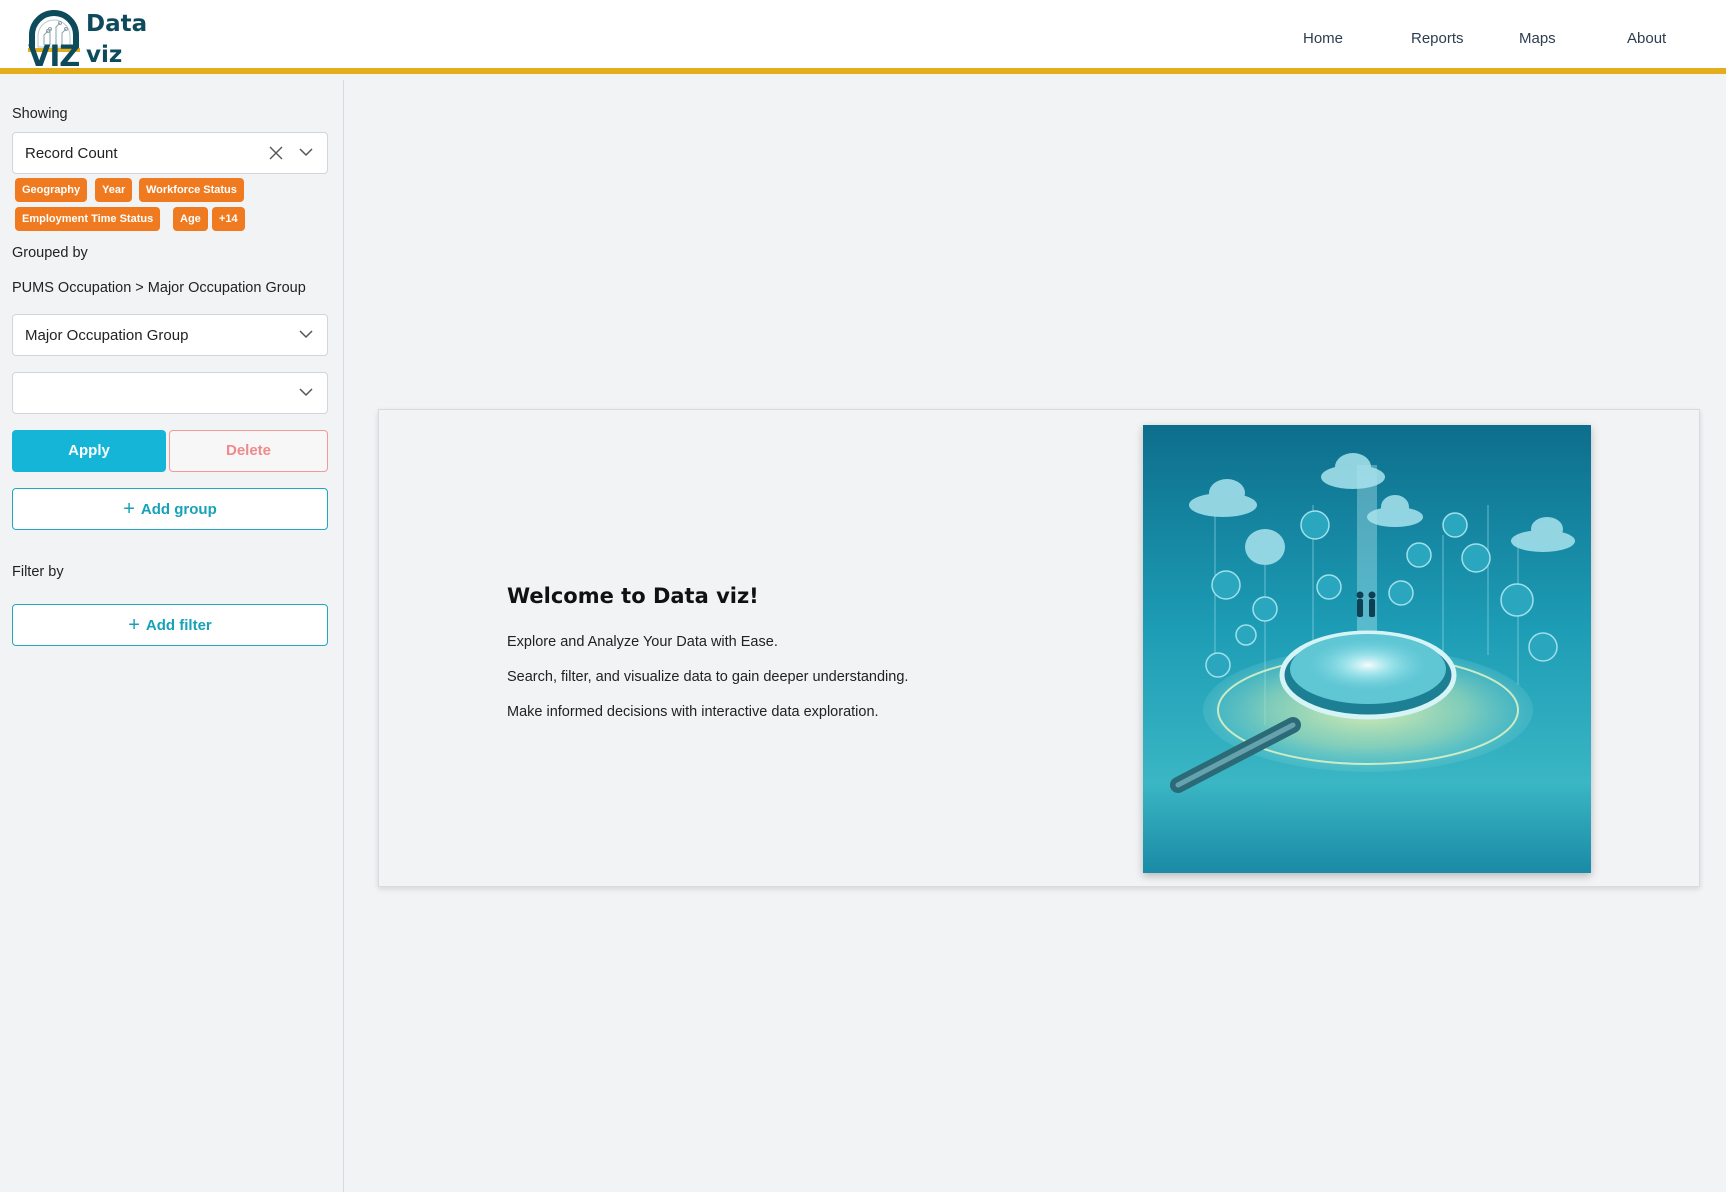 The image size is (1726, 1192). I want to click on group-breadcrumb: PUMS Occupation > Major Occupation Group, so click(159, 288).